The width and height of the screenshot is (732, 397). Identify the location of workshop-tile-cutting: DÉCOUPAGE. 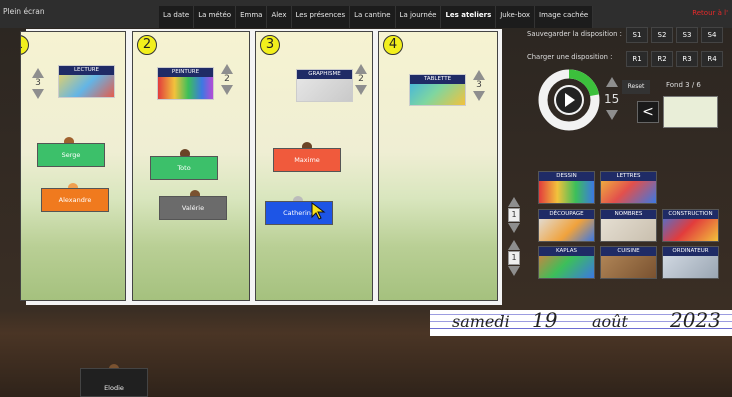
(566, 225).